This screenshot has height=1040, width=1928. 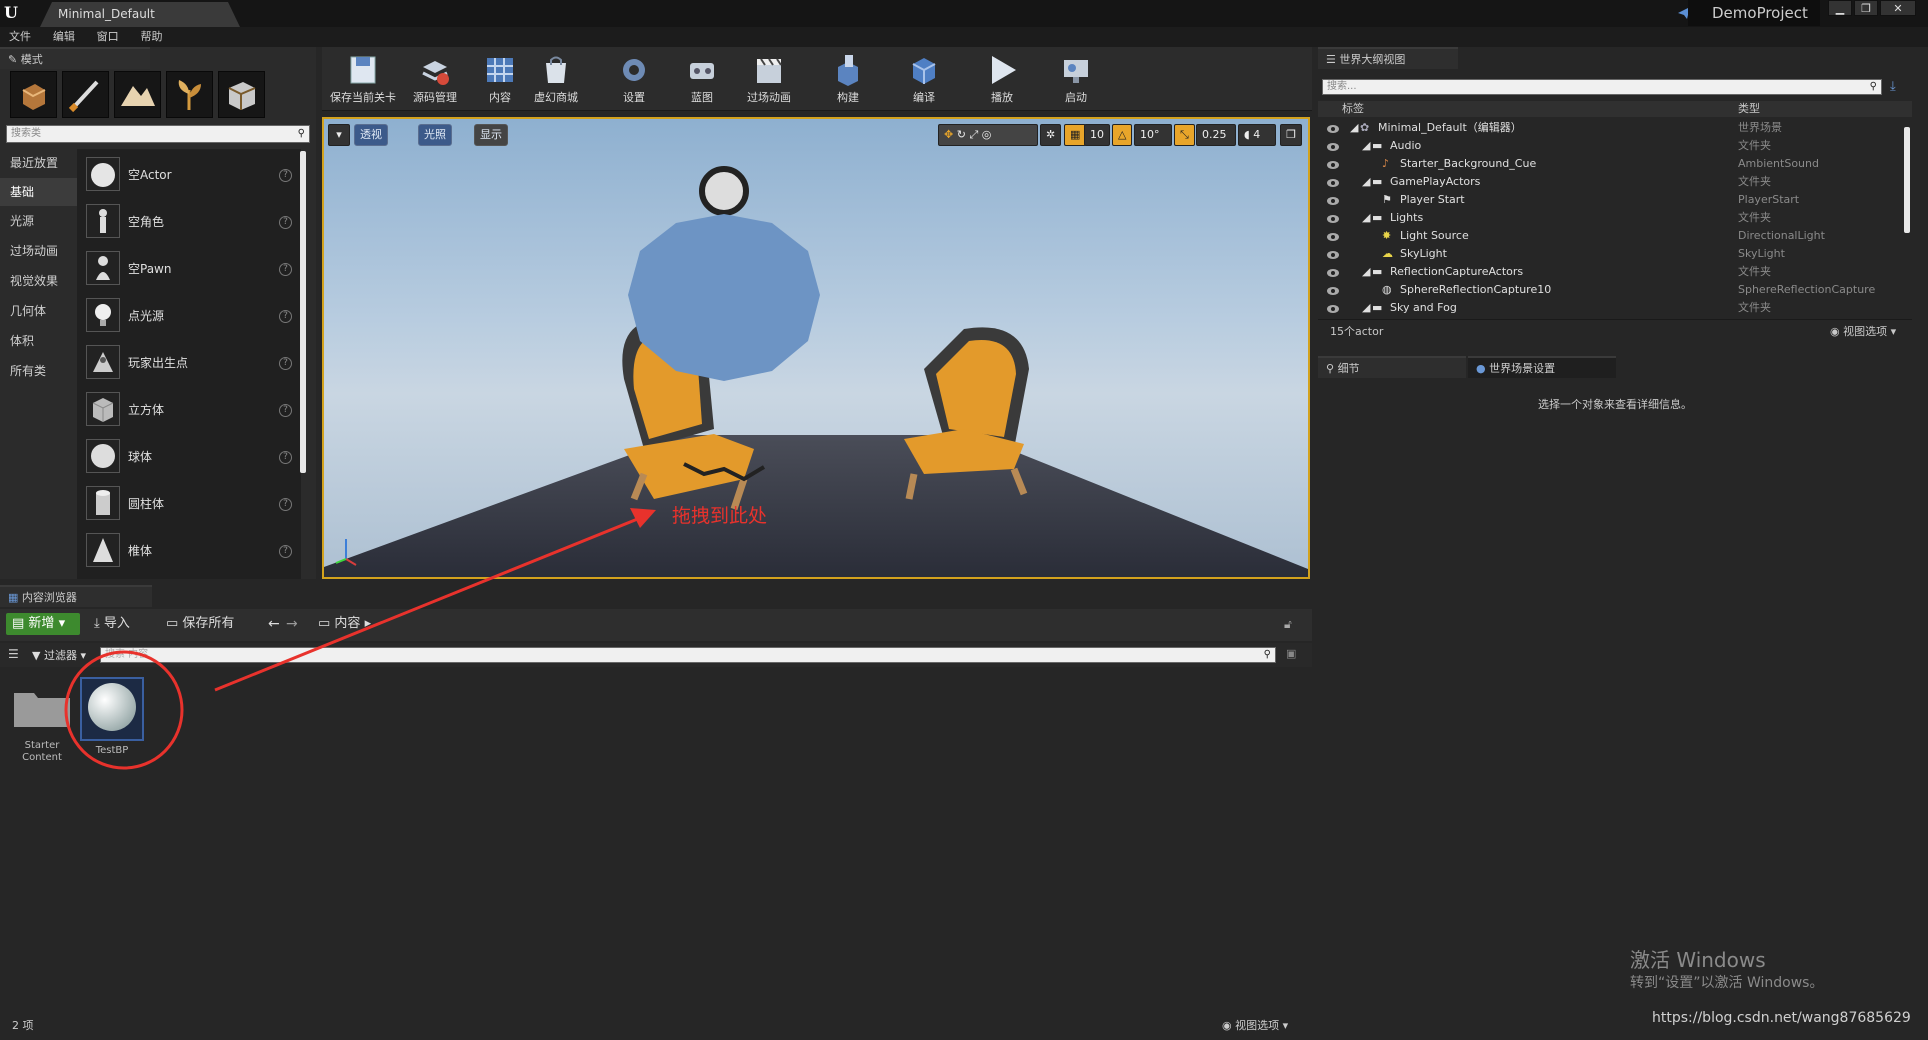 What do you see at coordinates (38, 251) in the screenshot?
I see `category-cinematic: 过场动画` at bounding box center [38, 251].